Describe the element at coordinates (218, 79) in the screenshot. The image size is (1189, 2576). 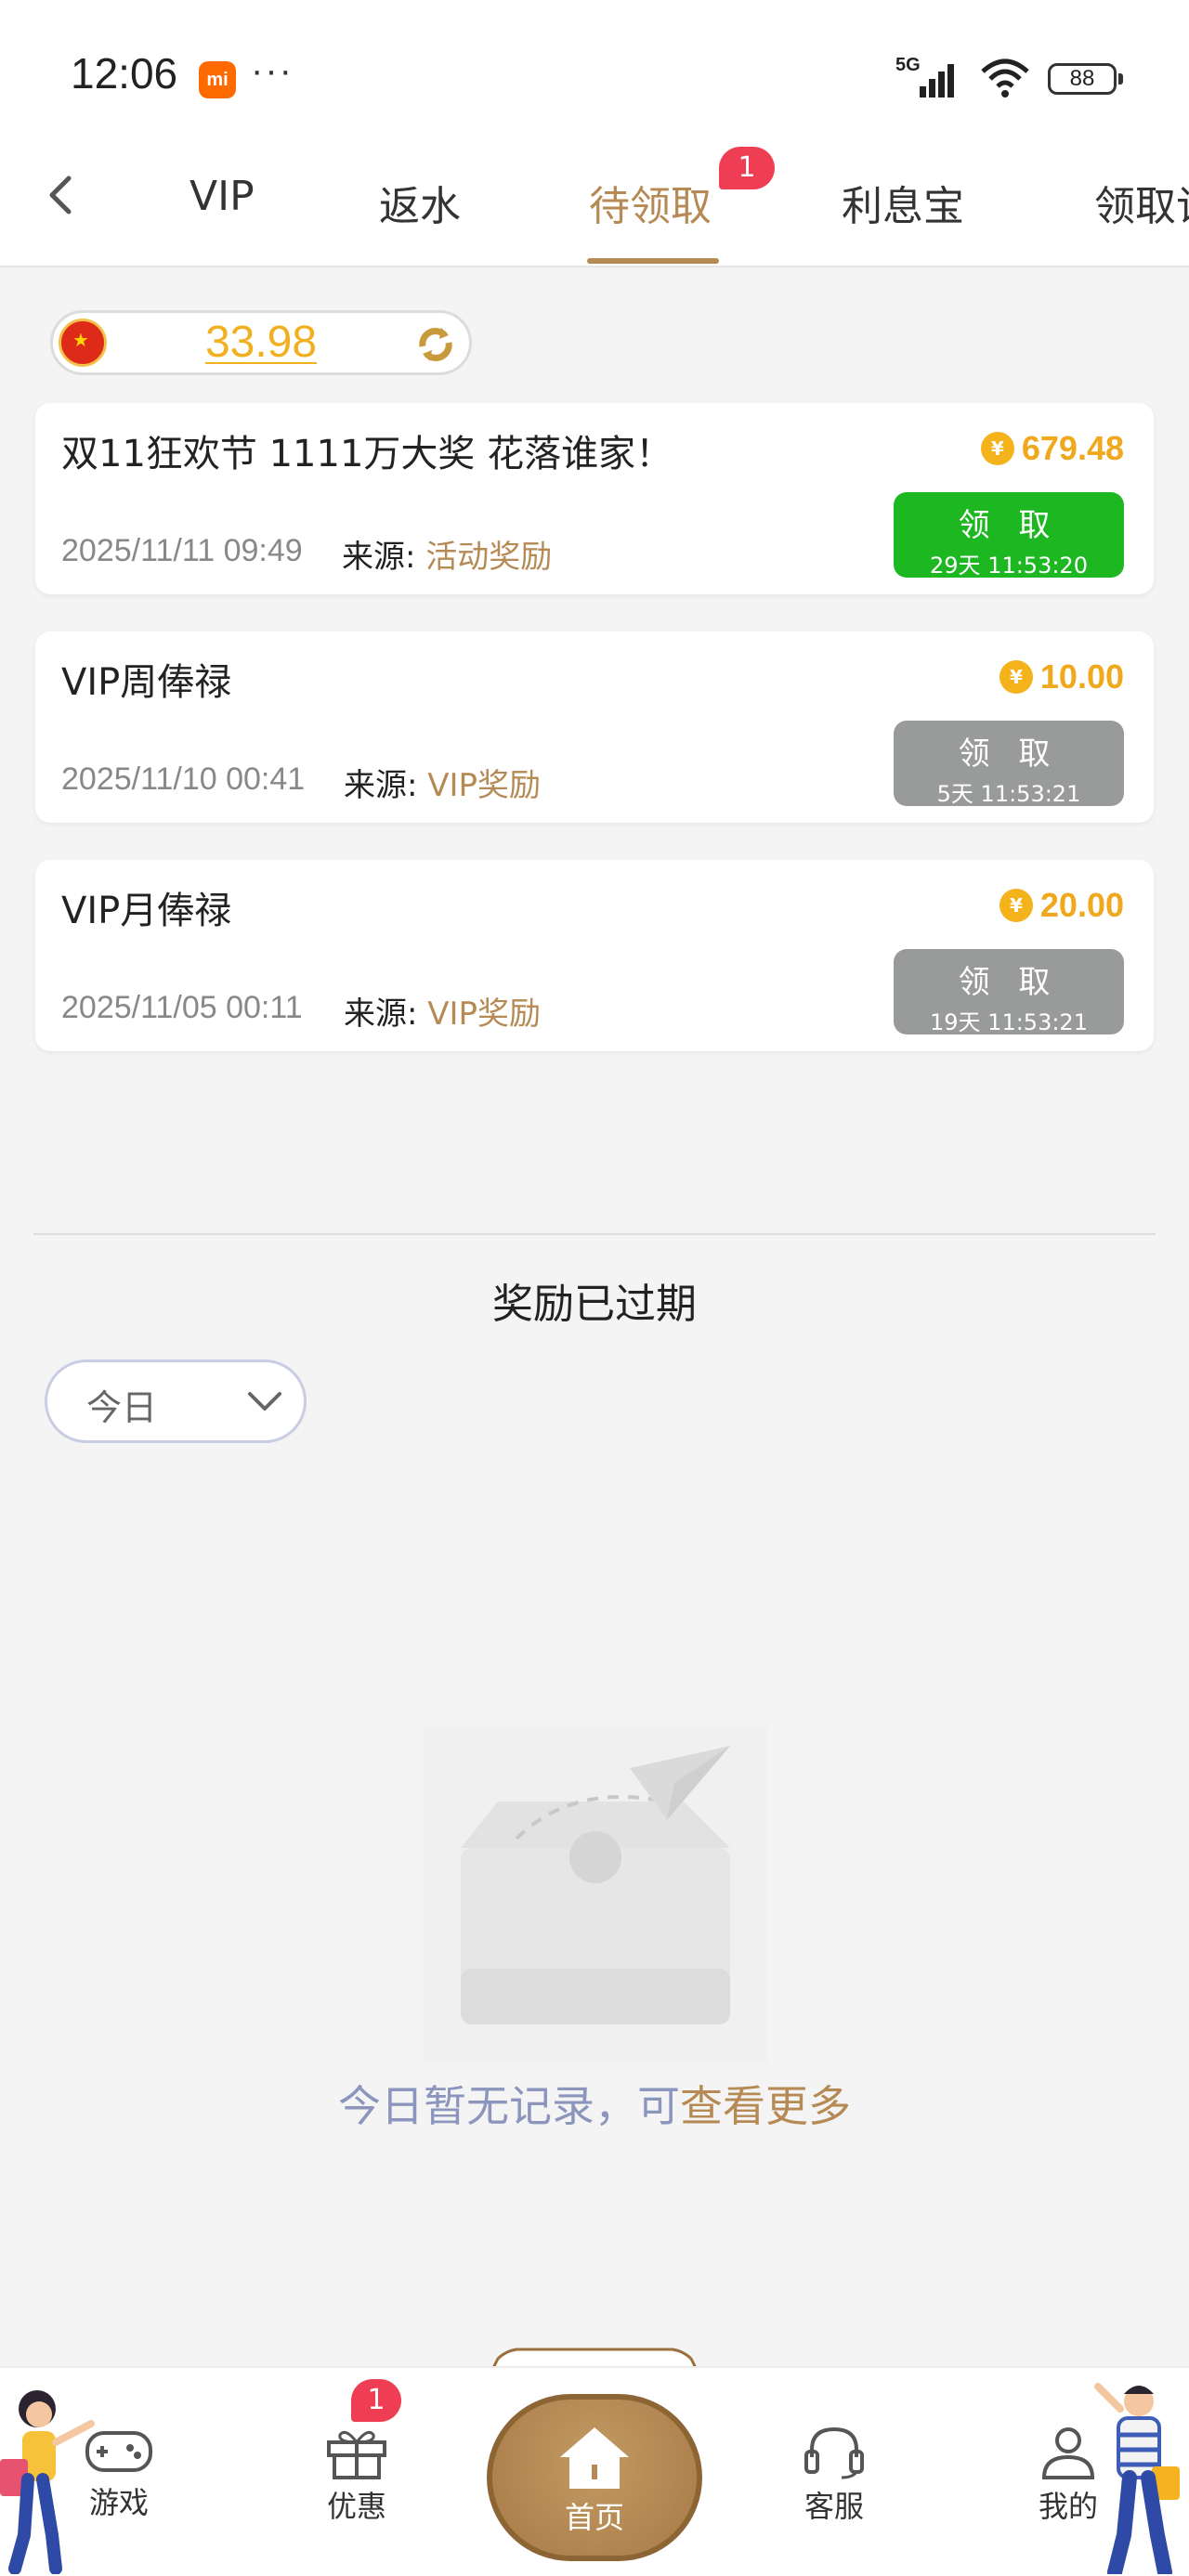
I see `mi-app-icon: mi` at that location.